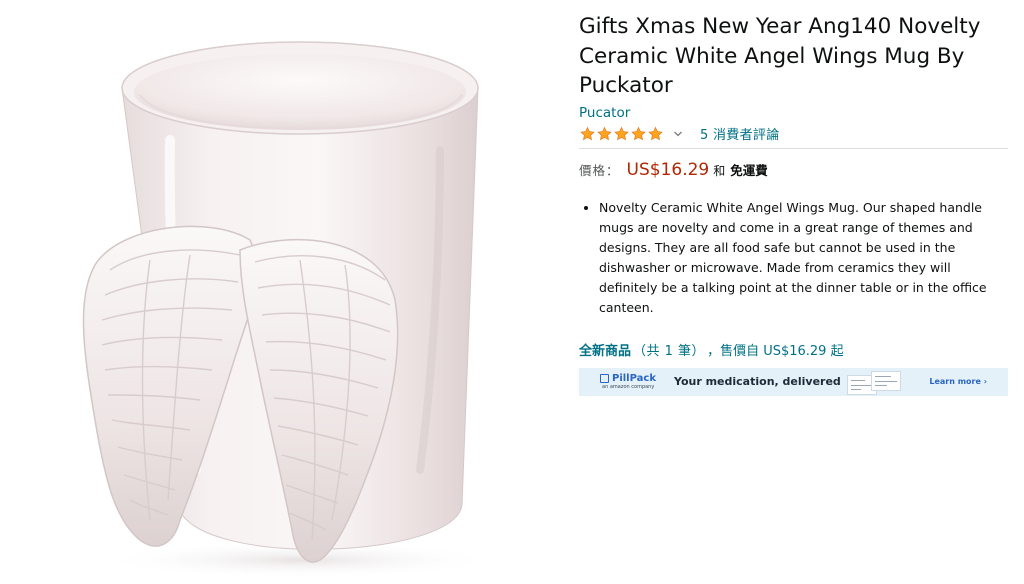  What do you see at coordinates (605, 349) in the screenshot?
I see `new-offers-link: 全新商品` at bounding box center [605, 349].